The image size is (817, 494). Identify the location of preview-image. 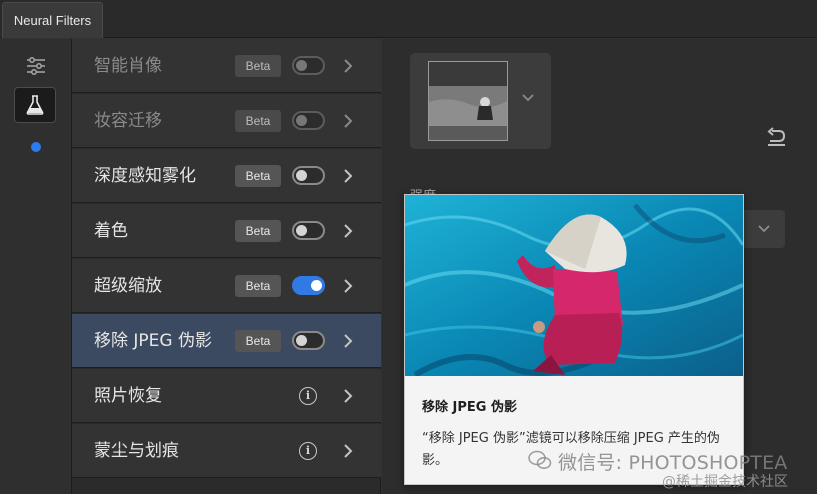
(468, 101).